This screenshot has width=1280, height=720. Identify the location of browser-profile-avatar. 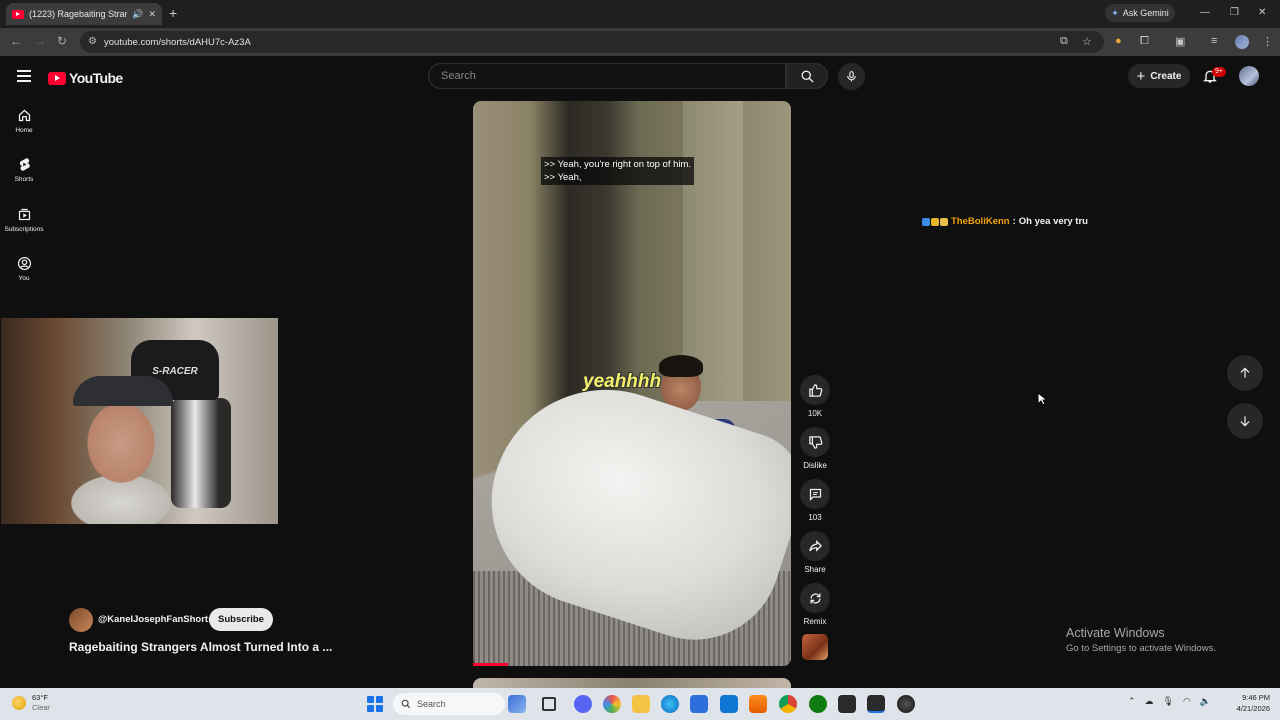
(1242, 42).